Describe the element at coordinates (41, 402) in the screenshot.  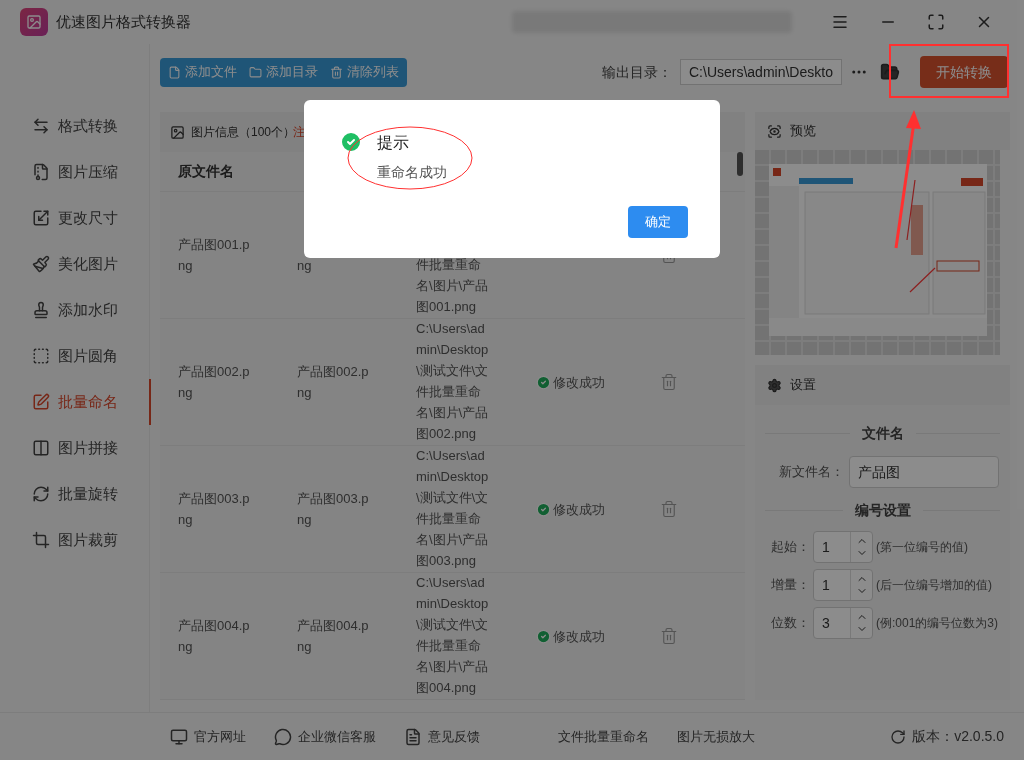
I see `edit-icon` at that location.